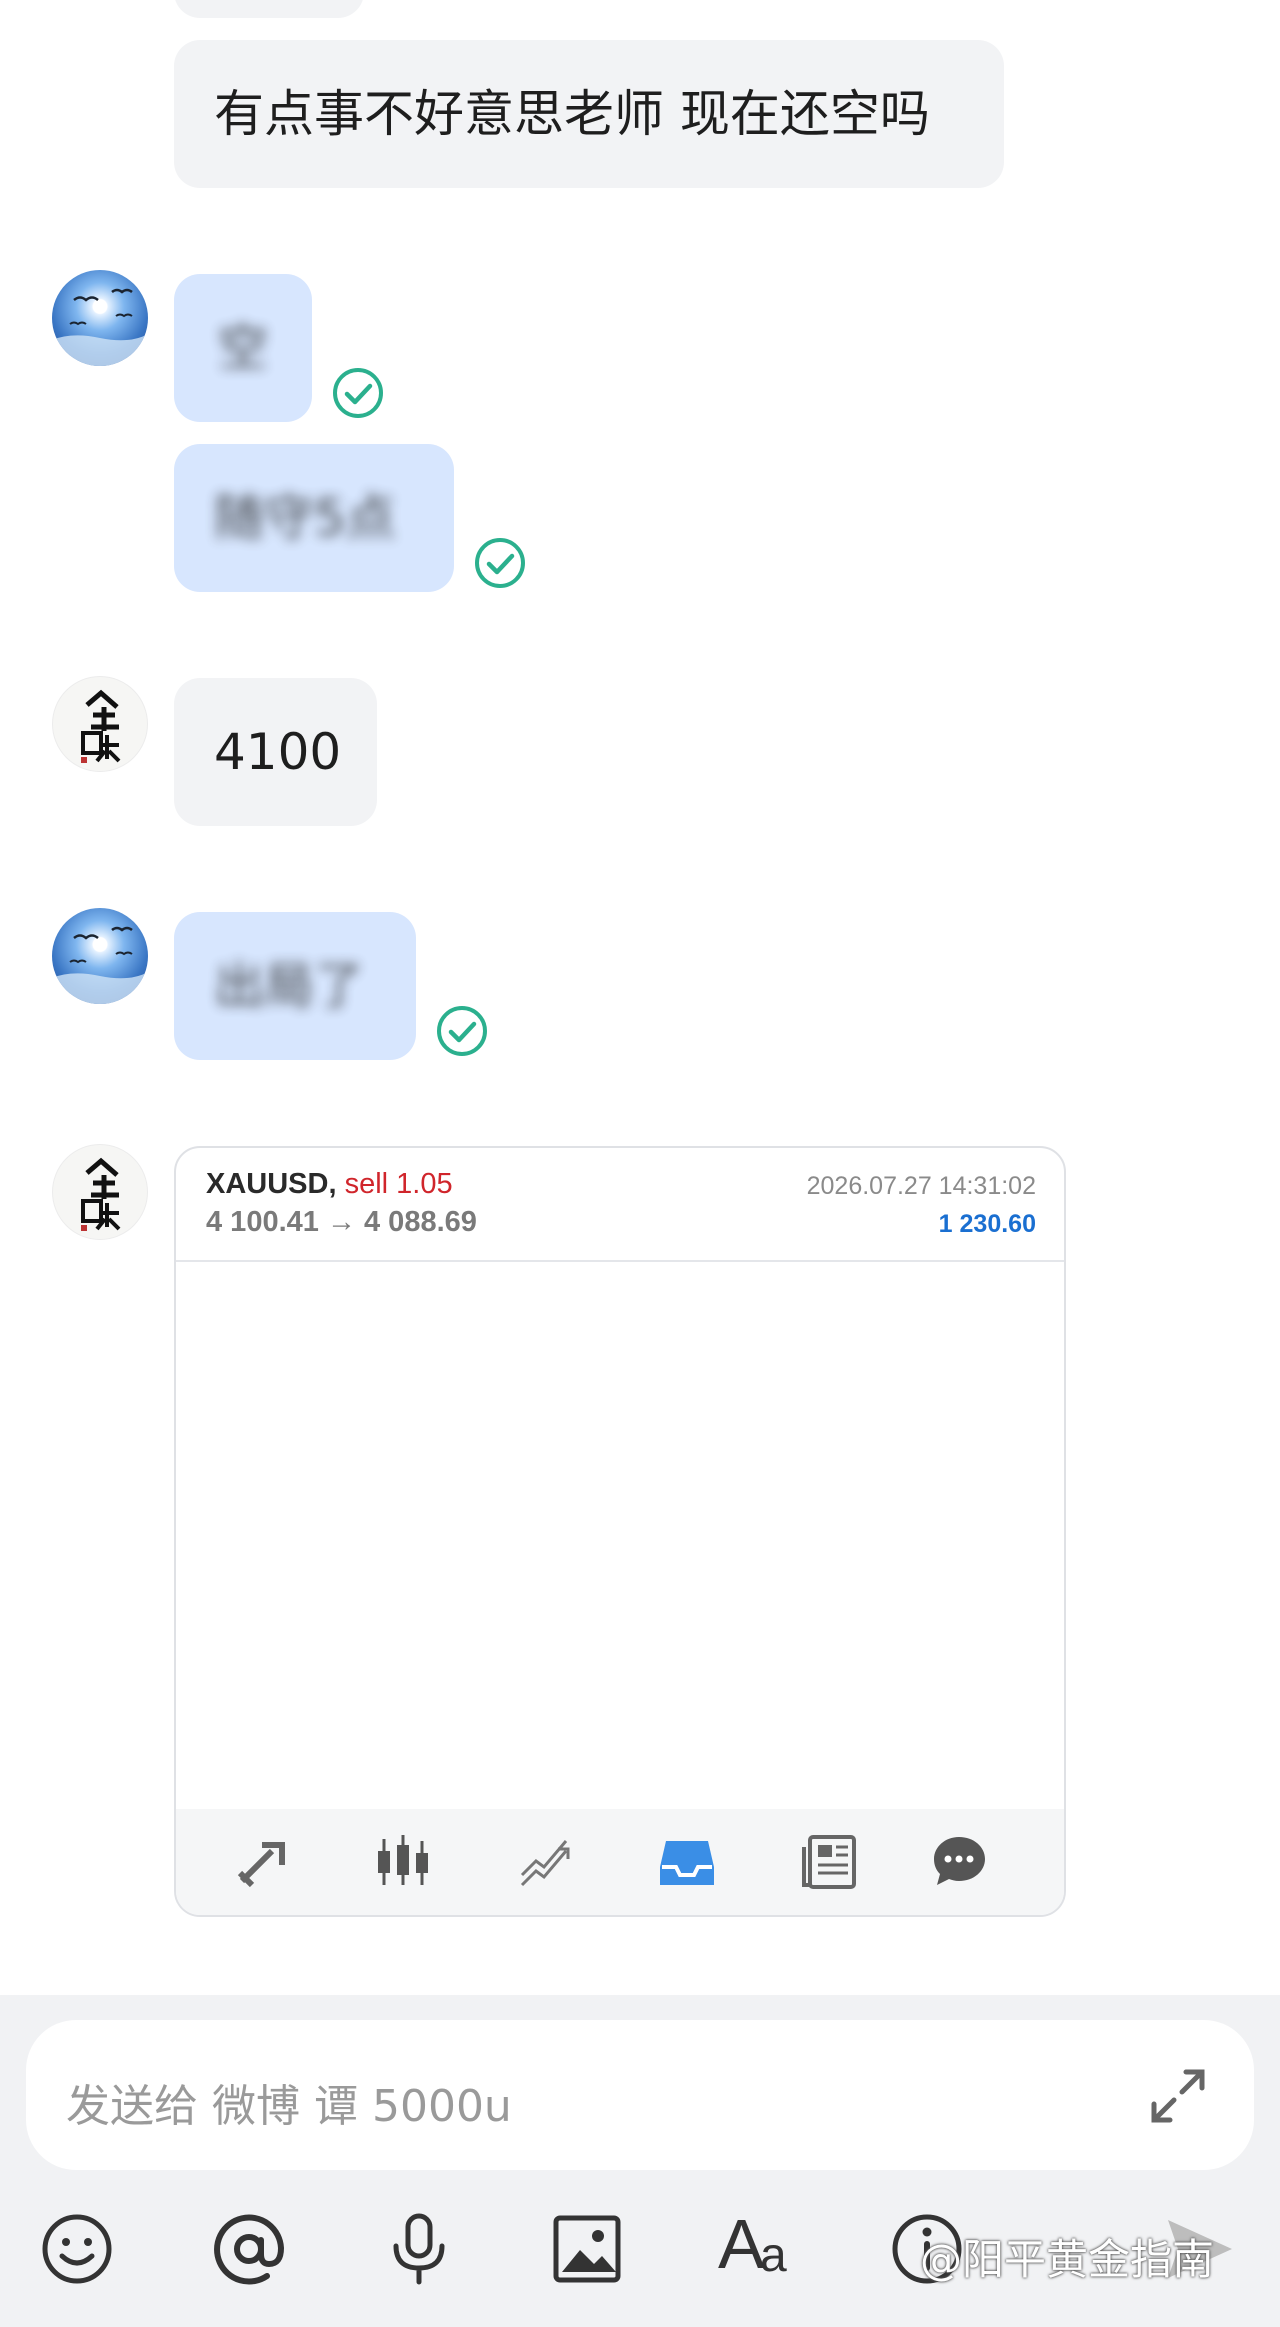  What do you see at coordinates (403, 1862) in the screenshot?
I see `candlestick-icon` at bounding box center [403, 1862].